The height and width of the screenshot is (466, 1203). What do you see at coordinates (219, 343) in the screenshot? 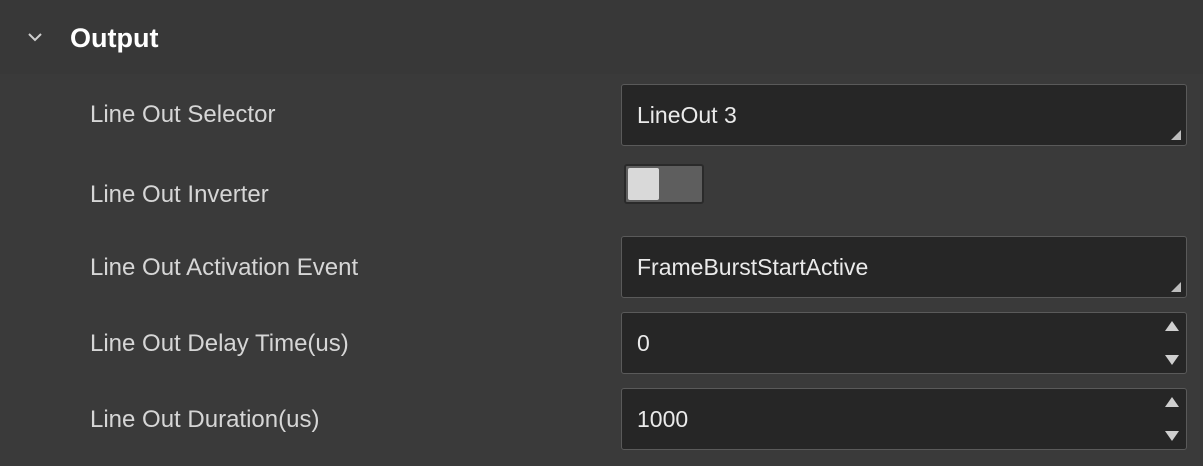
I see `line-out-delay-time-label: Line Out Delay Time(us)` at bounding box center [219, 343].